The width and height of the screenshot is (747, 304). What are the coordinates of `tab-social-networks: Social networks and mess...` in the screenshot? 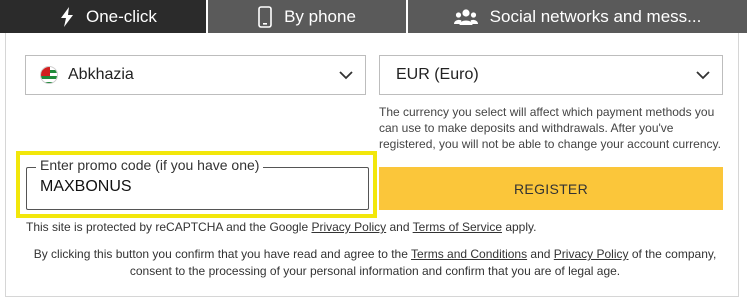 It's located at (576, 16).